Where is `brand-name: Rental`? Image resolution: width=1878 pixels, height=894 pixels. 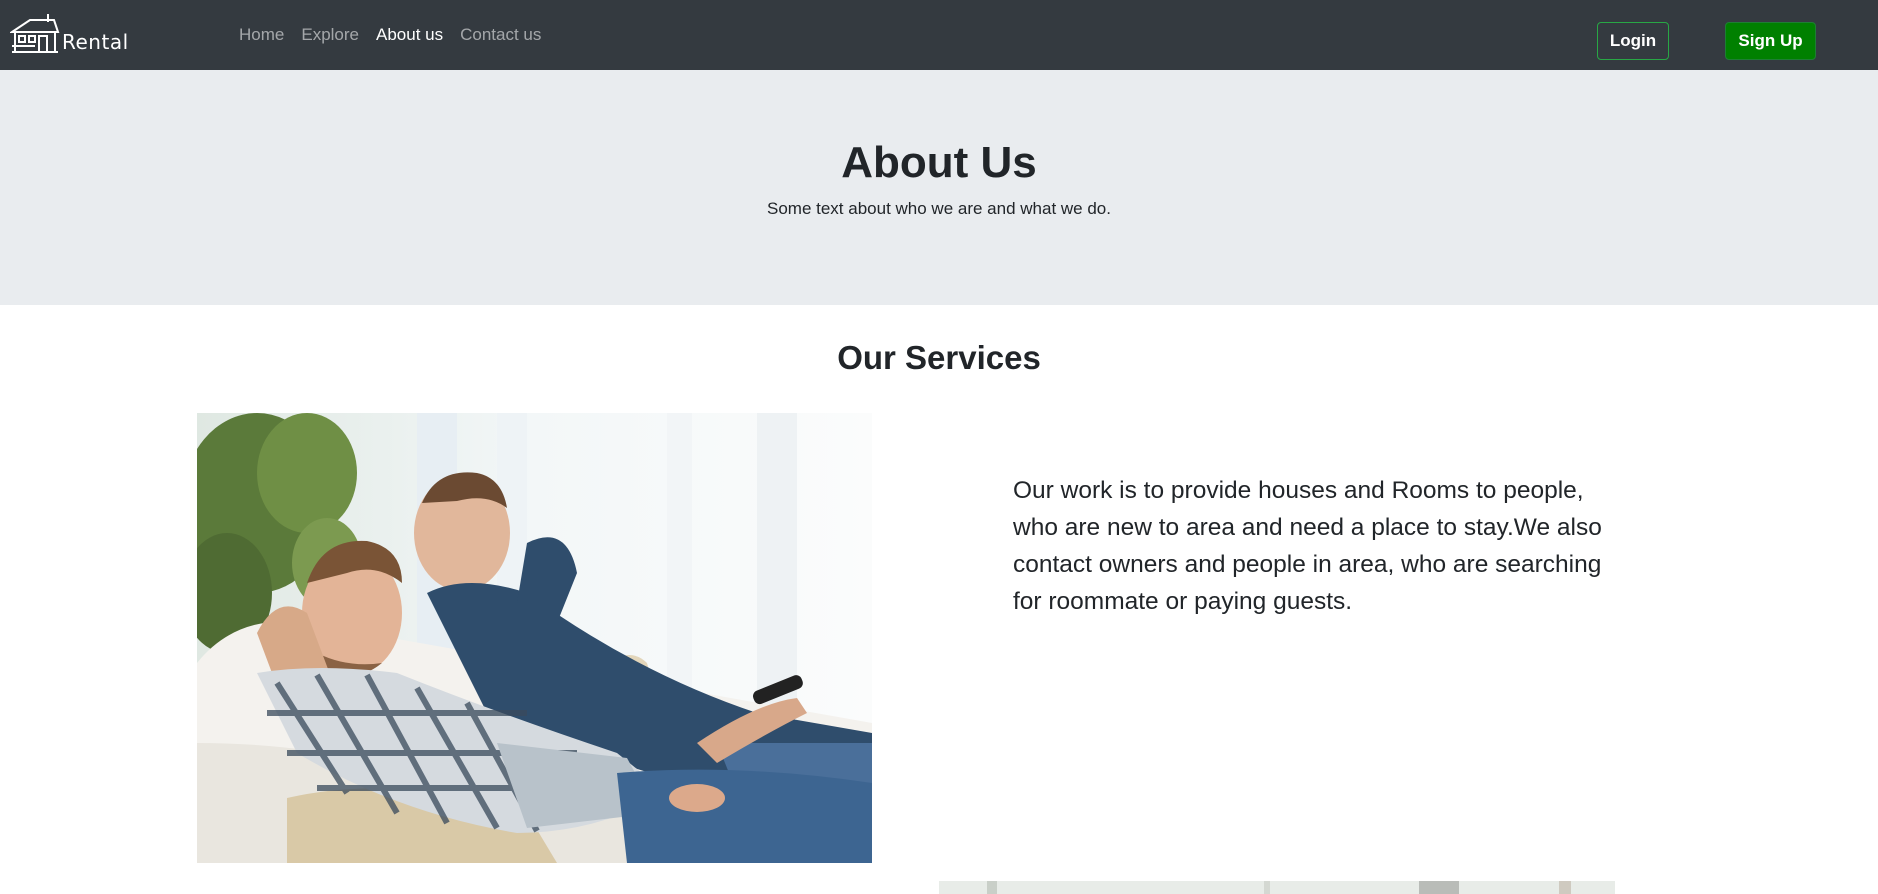
brand-name: Rental is located at coordinates (95, 42).